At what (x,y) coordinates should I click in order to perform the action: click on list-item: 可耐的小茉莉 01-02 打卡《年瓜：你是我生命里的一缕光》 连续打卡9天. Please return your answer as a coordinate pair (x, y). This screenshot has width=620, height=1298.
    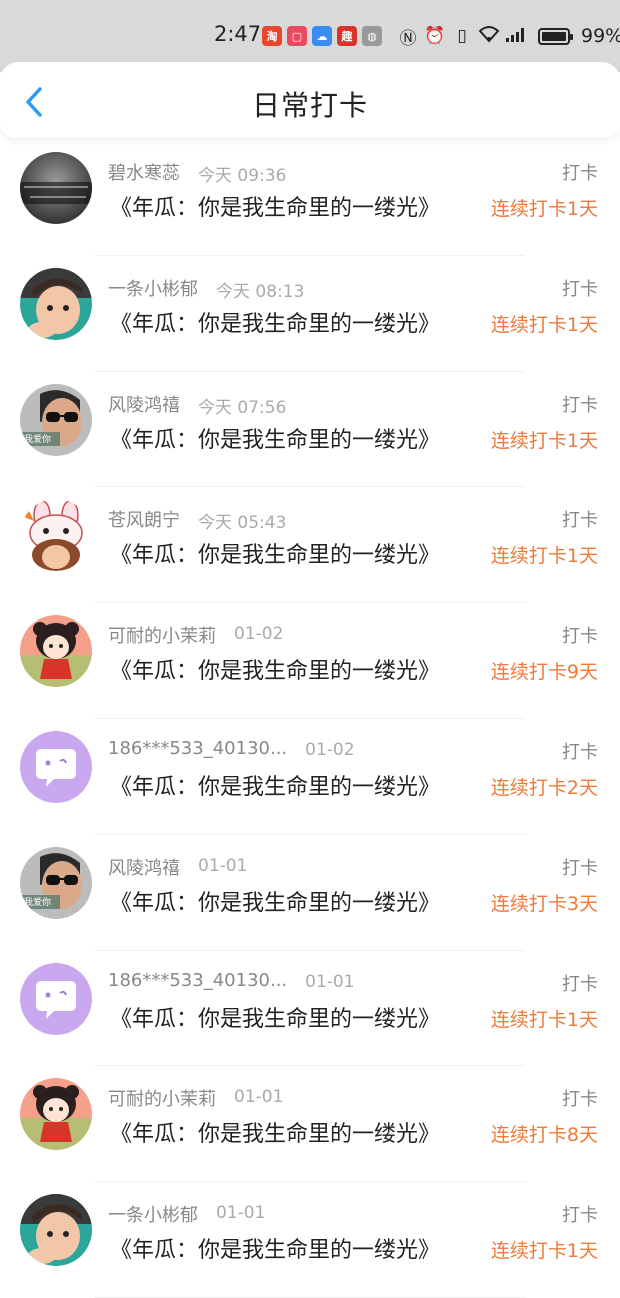
    Looking at the image, I should click on (310, 661).